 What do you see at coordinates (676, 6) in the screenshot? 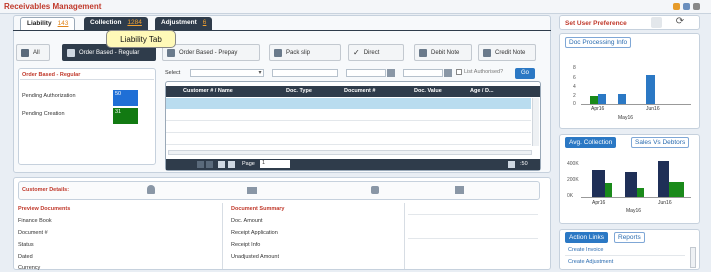
I see `refresh-icon` at bounding box center [676, 6].